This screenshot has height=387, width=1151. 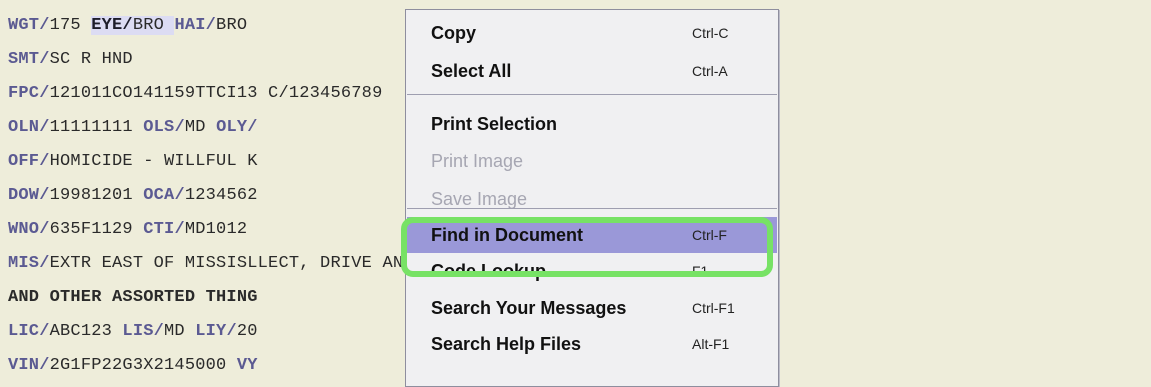 I want to click on text-segment: MIS/EXTR EAST OF MISSIS, so click(x=127, y=263).